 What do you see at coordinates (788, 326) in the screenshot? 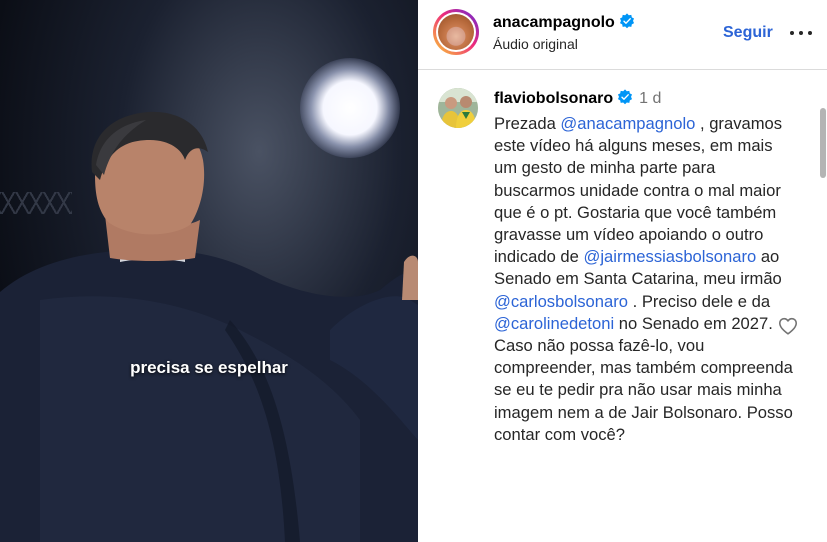
I see `heart-icon` at bounding box center [788, 326].